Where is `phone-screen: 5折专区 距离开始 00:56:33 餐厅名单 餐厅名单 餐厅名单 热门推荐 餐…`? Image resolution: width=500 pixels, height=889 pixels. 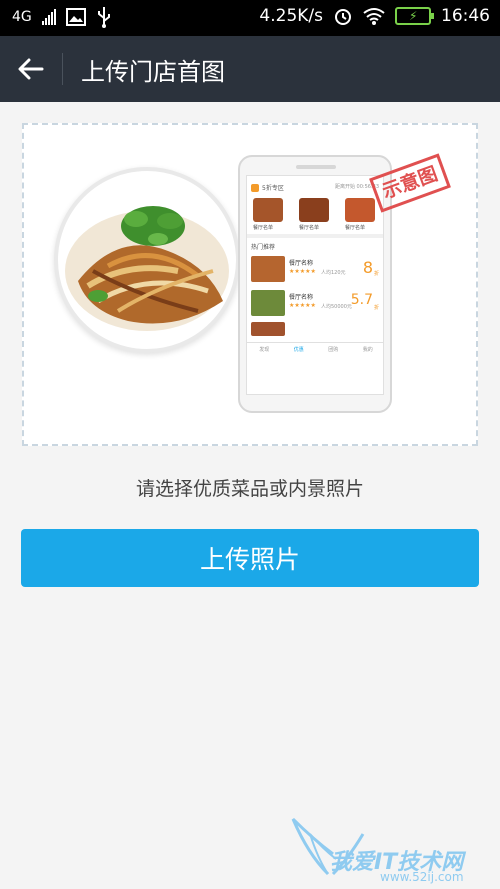
phone-screen: 5折专区 距离开始 00:56:33 餐厅名单 餐厅名单 餐厅名单 热门推荐 餐… is located at coordinates (315, 285).